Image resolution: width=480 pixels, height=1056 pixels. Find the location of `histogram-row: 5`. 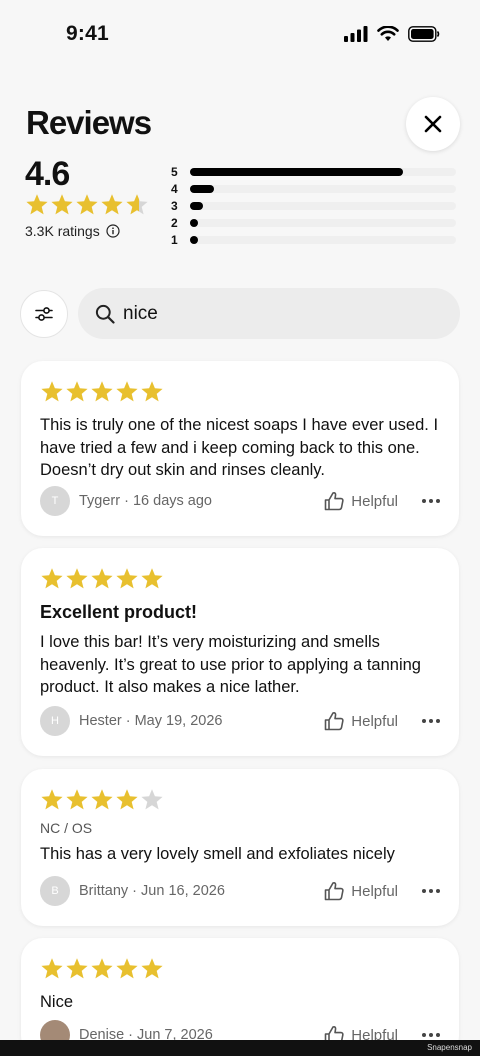

histogram-row: 5 is located at coordinates (314, 171).